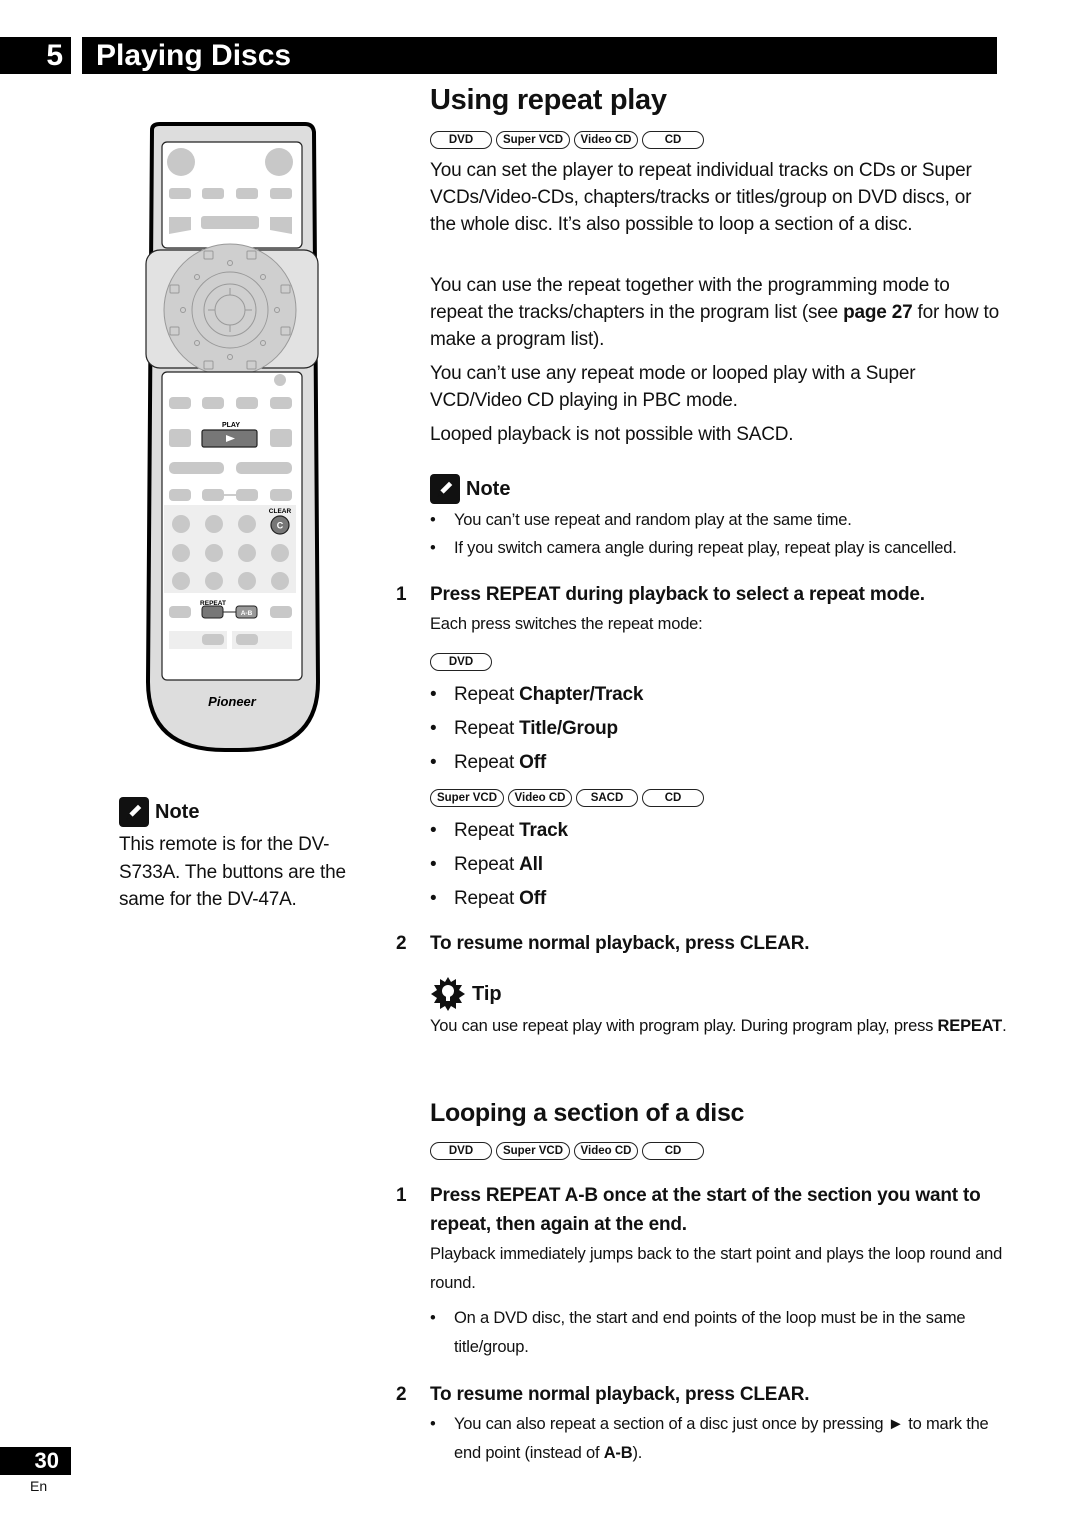 The width and height of the screenshot is (1080, 1526). I want to click on repeat-mode-item: Repeat Chapter/Track, so click(630, 695).